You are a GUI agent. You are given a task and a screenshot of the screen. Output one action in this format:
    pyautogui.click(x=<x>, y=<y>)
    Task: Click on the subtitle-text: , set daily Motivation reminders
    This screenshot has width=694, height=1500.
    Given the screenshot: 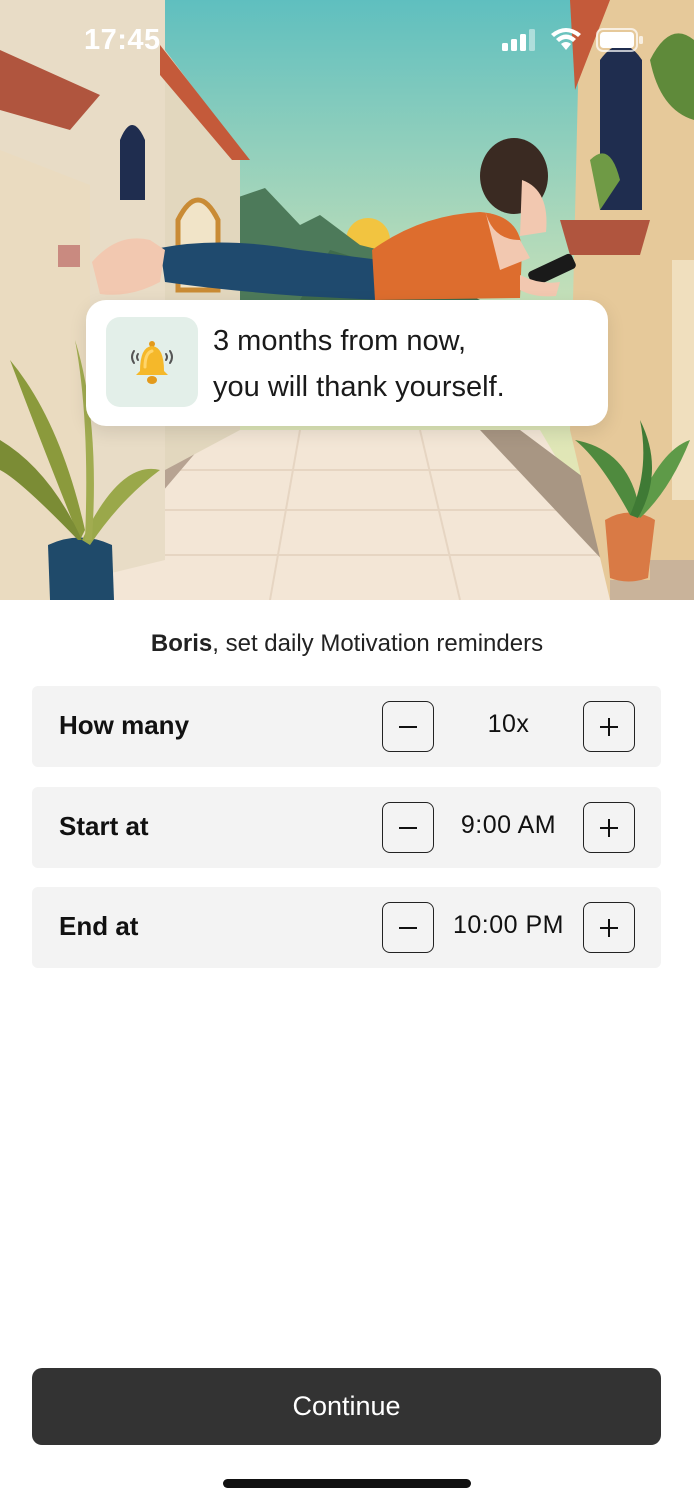 What is the action you would take?
    pyautogui.click(x=378, y=643)
    